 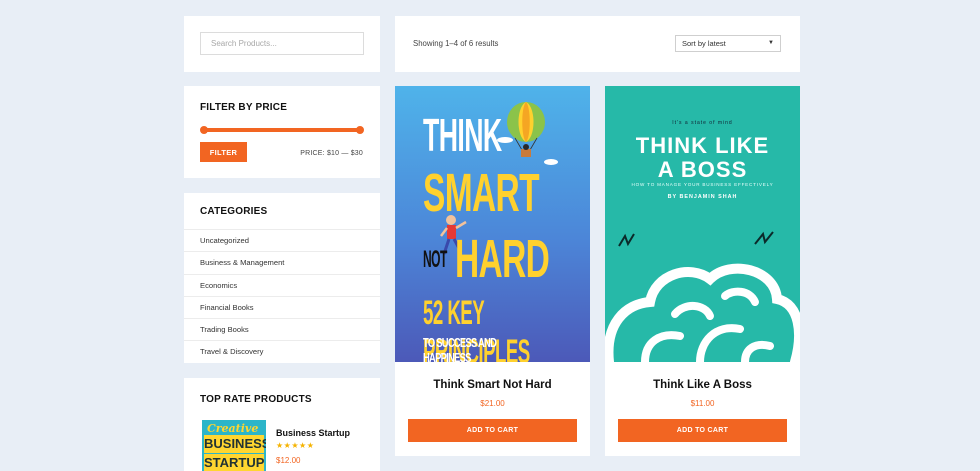 What do you see at coordinates (702, 385) in the screenshot?
I see `product-title: Think Like A Boss` at bounding box center [702, 385].